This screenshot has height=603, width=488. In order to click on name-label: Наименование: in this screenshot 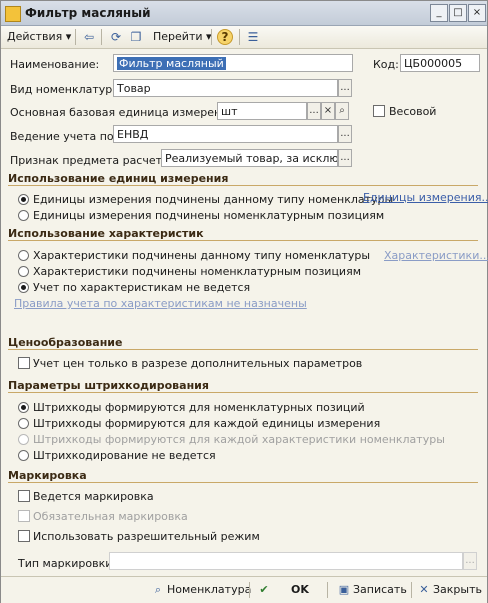, I will do `click(55, 64)`.